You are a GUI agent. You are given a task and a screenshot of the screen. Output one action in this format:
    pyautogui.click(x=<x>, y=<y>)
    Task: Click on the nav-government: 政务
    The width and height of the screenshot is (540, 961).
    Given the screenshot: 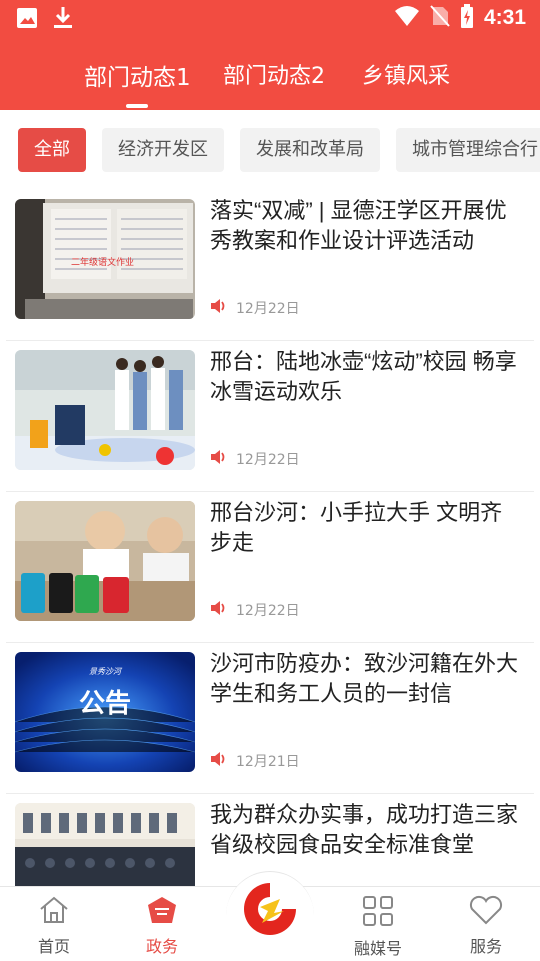 What is the action you would take?
    pyautogui.click(x=162, y=926)
    